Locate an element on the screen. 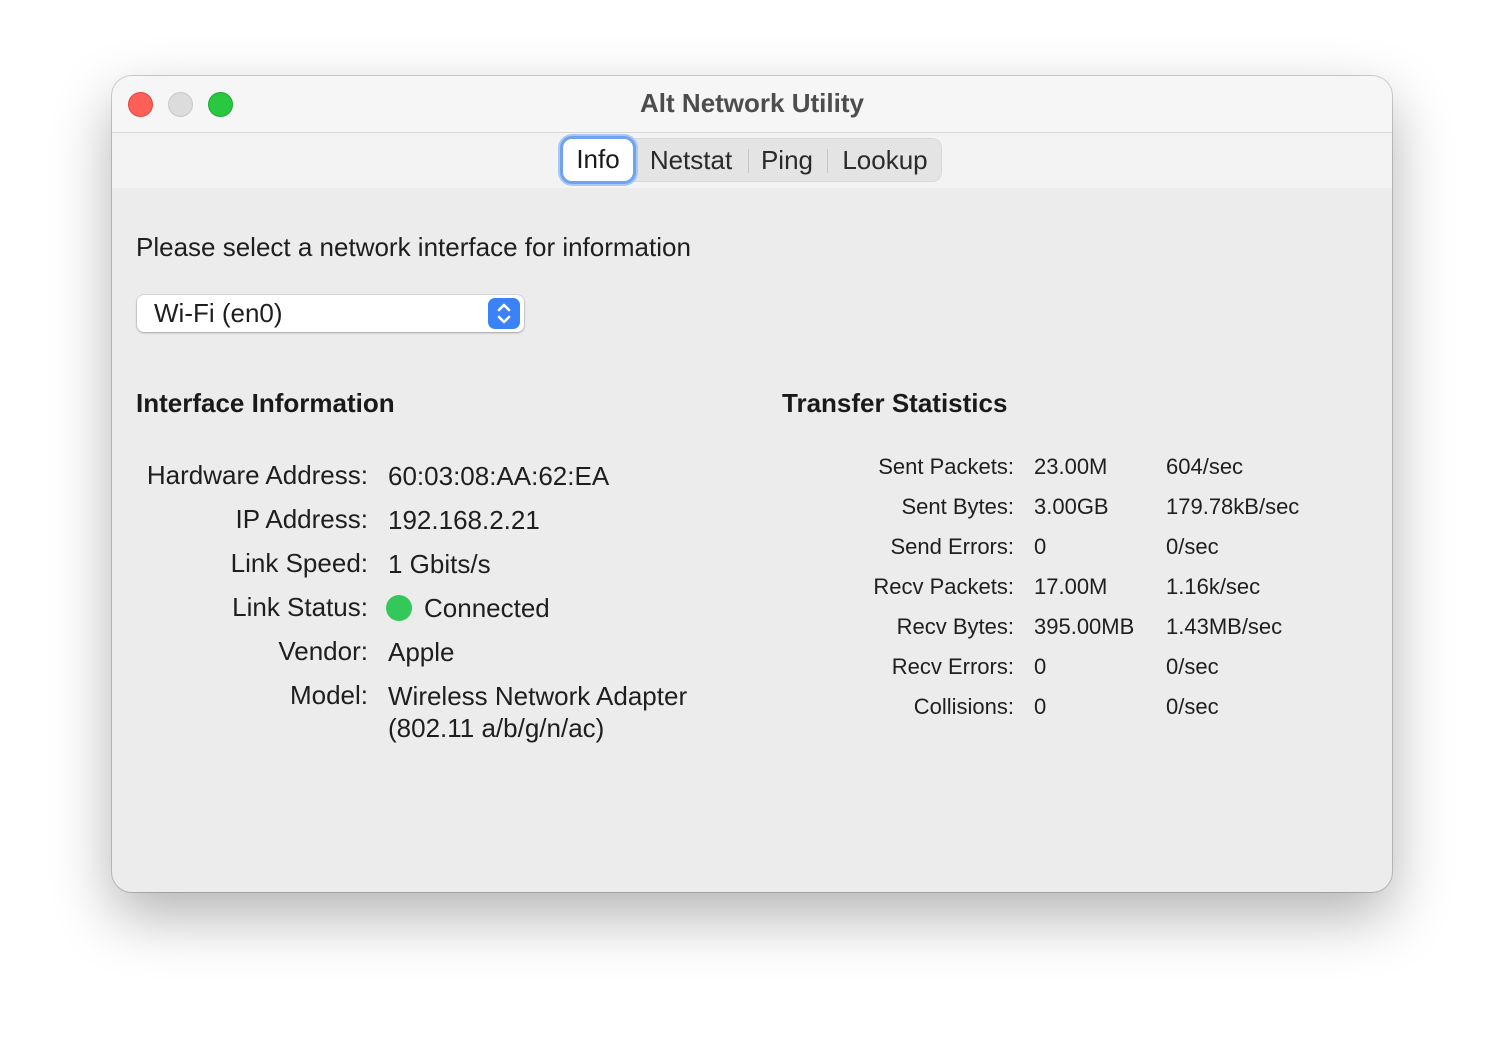 The height and width of the screenshot is (1040, 1504). interface-select-value: Wi-Fi (en0) is located at coordinates (218, 313).